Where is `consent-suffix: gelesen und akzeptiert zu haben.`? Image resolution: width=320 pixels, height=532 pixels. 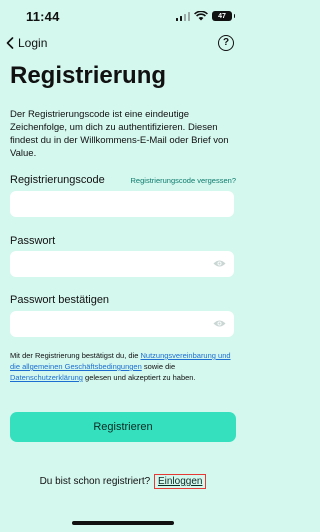
consent-suffix: gelesen und akzeptiert zu haben. is located at coordinates (139, 377).